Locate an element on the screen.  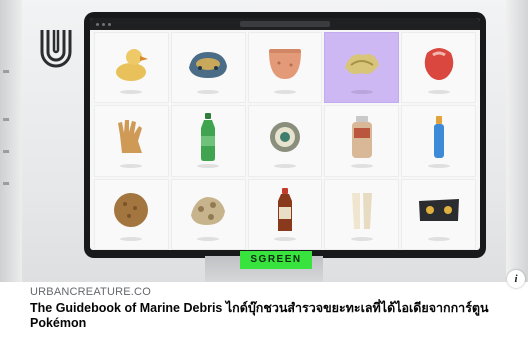
browser-url is located at coordinates (285, 24).